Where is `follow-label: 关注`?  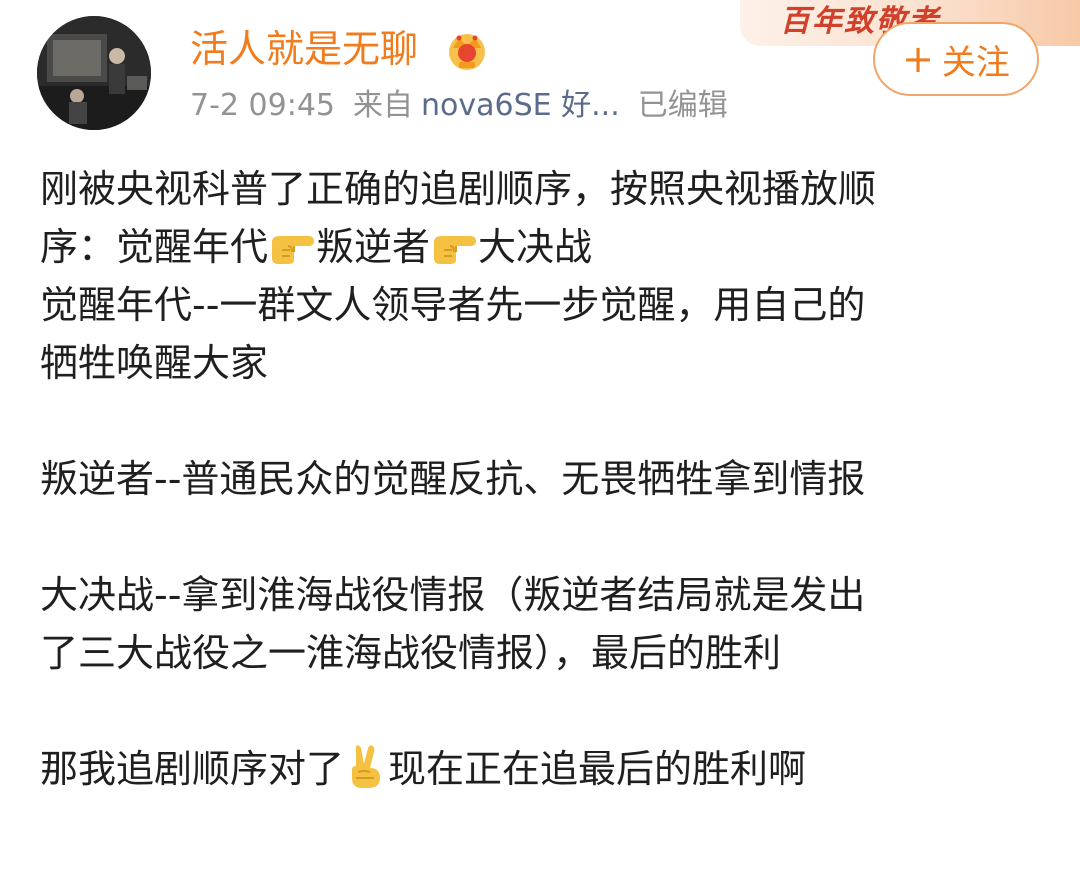
follow-label: 关注 is located at coordinates (975, 62).